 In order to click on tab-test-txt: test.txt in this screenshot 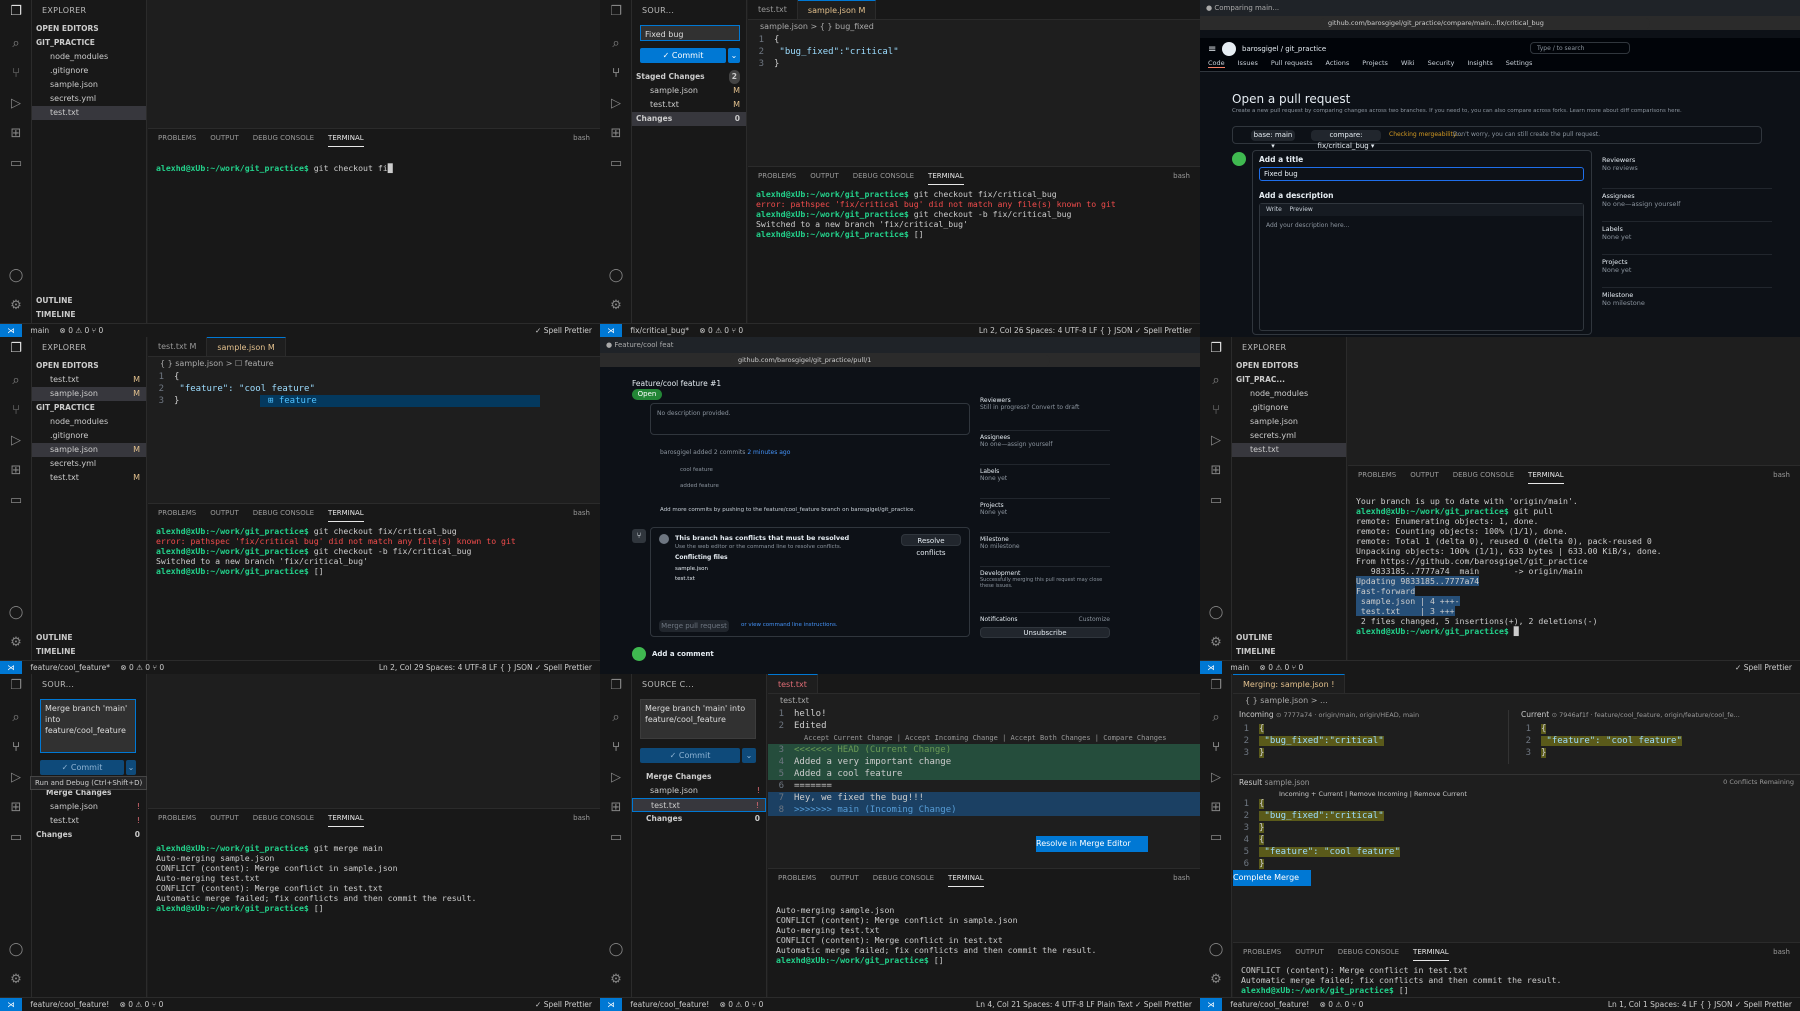, I will do `click(793, 683)`.